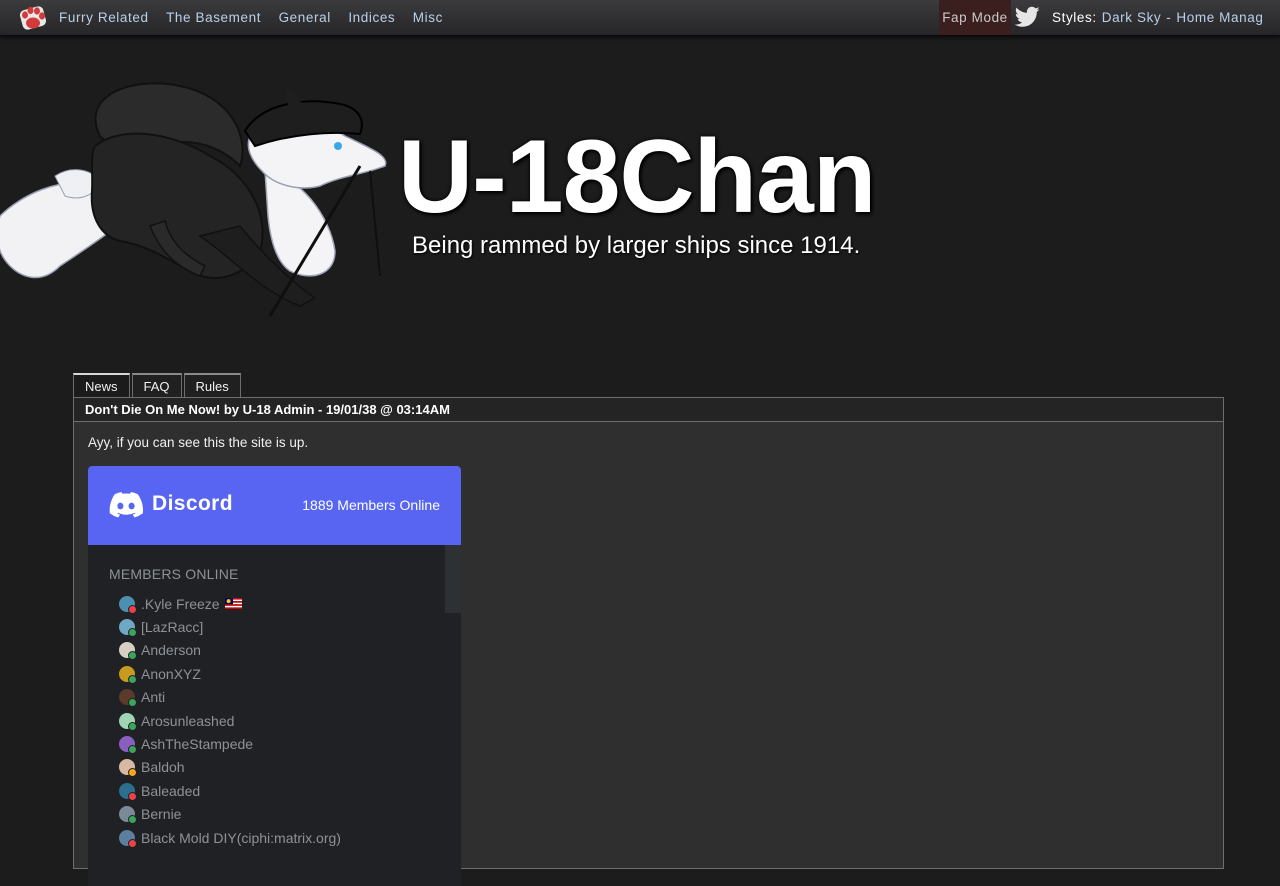 The height and width of the screenshot is (886, 1280). I want to click on discord-member: AnonXYZ, so click(230, 673).